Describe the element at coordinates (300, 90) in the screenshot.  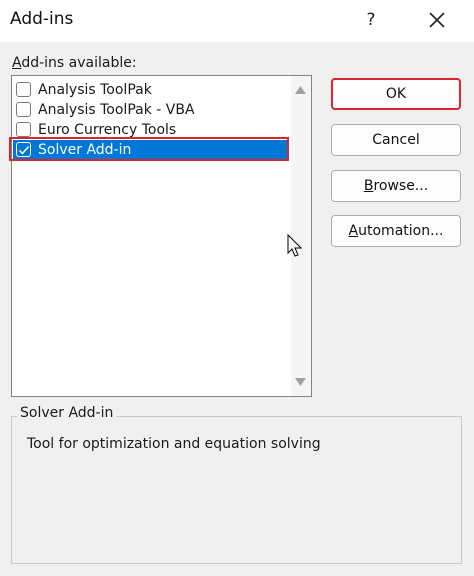
I see `scroll-up-arrow-icon` at that location.